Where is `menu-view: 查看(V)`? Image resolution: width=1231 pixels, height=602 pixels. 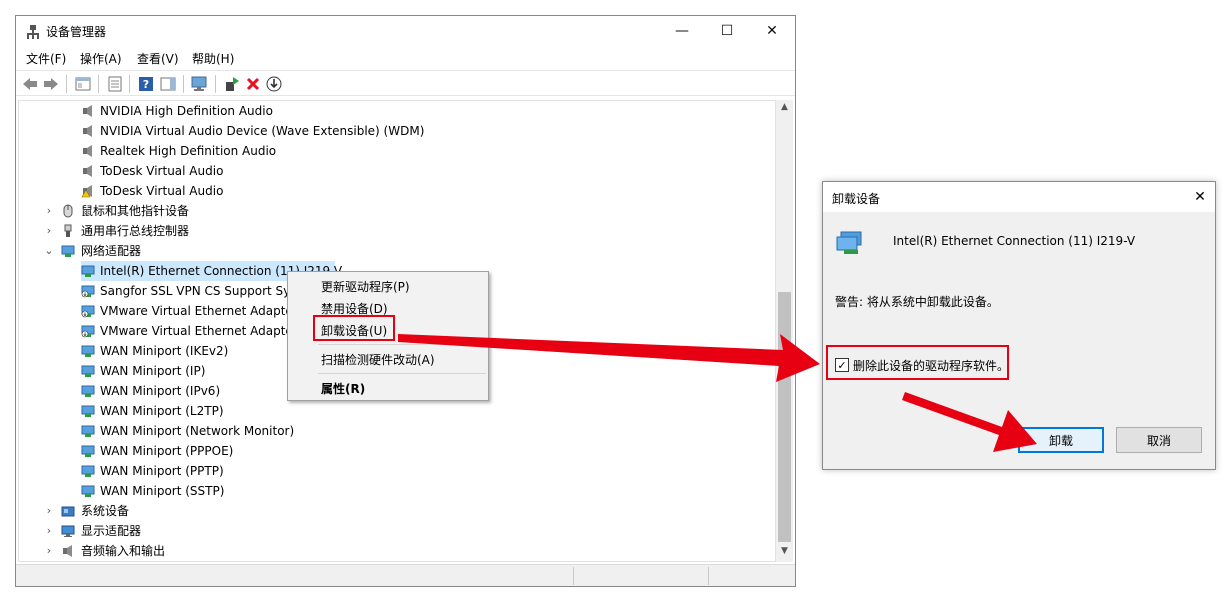 menu-view: 查看(V) is located at coordinates (158, 58).